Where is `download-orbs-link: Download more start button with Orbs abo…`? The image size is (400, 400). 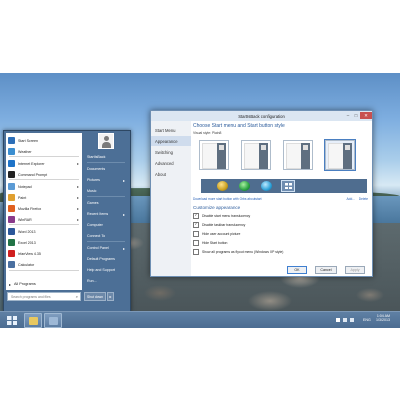
download-orbs-link: Download more start button with Orbs abo… is located at coordinates (227, 199).